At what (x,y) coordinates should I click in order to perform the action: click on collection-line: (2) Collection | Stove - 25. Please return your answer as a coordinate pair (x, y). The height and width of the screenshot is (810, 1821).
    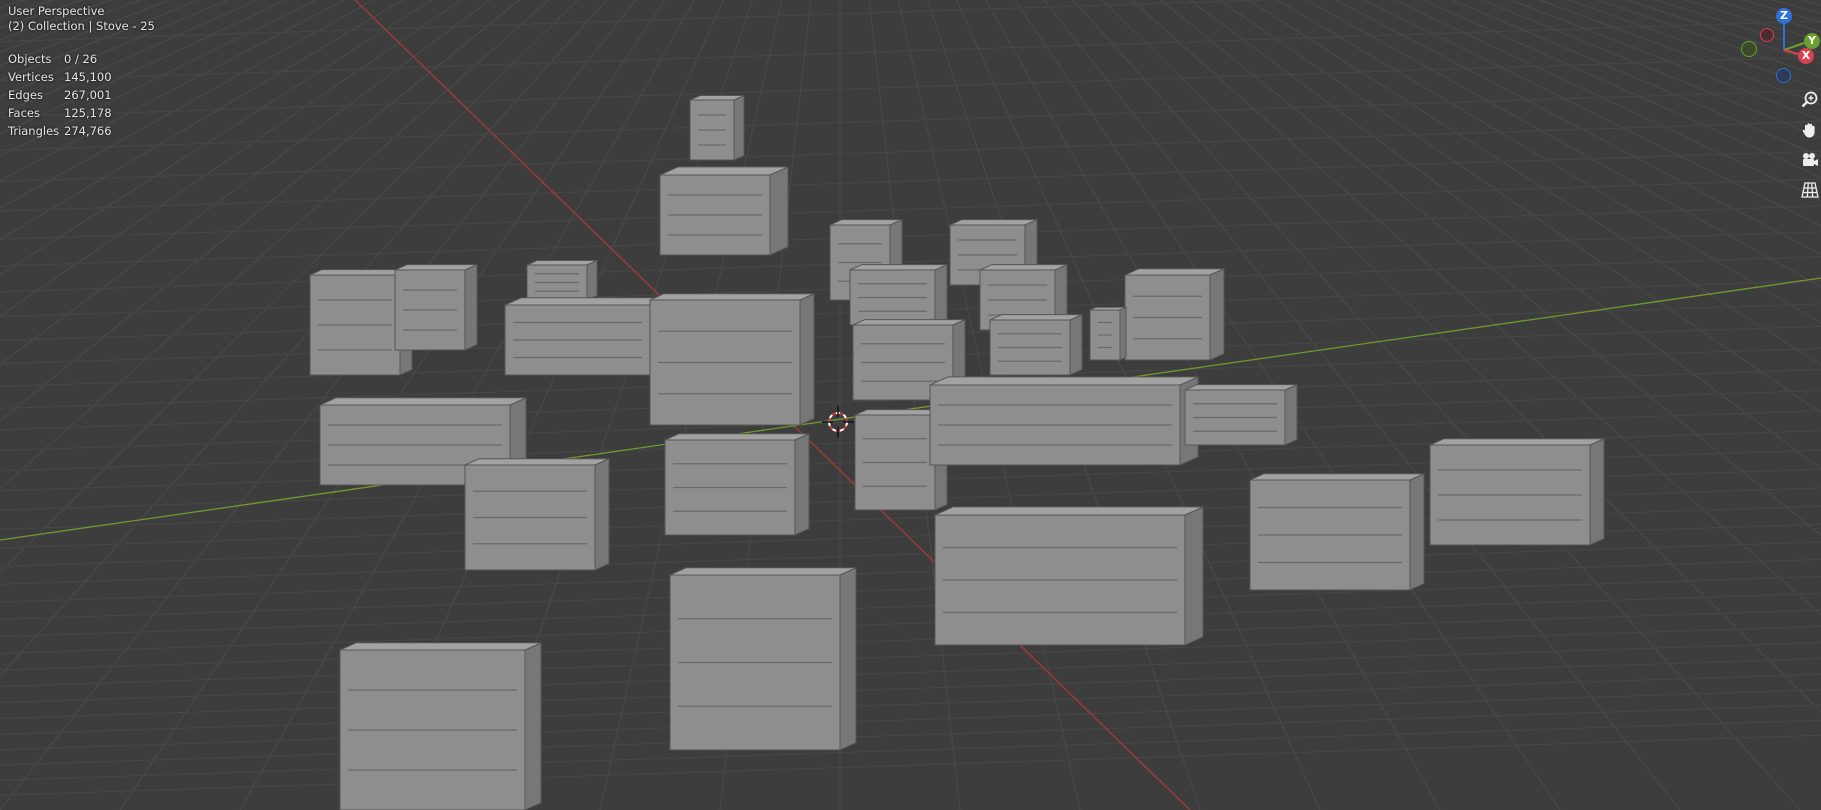
    Looking at the image, I should click on (81, 26).